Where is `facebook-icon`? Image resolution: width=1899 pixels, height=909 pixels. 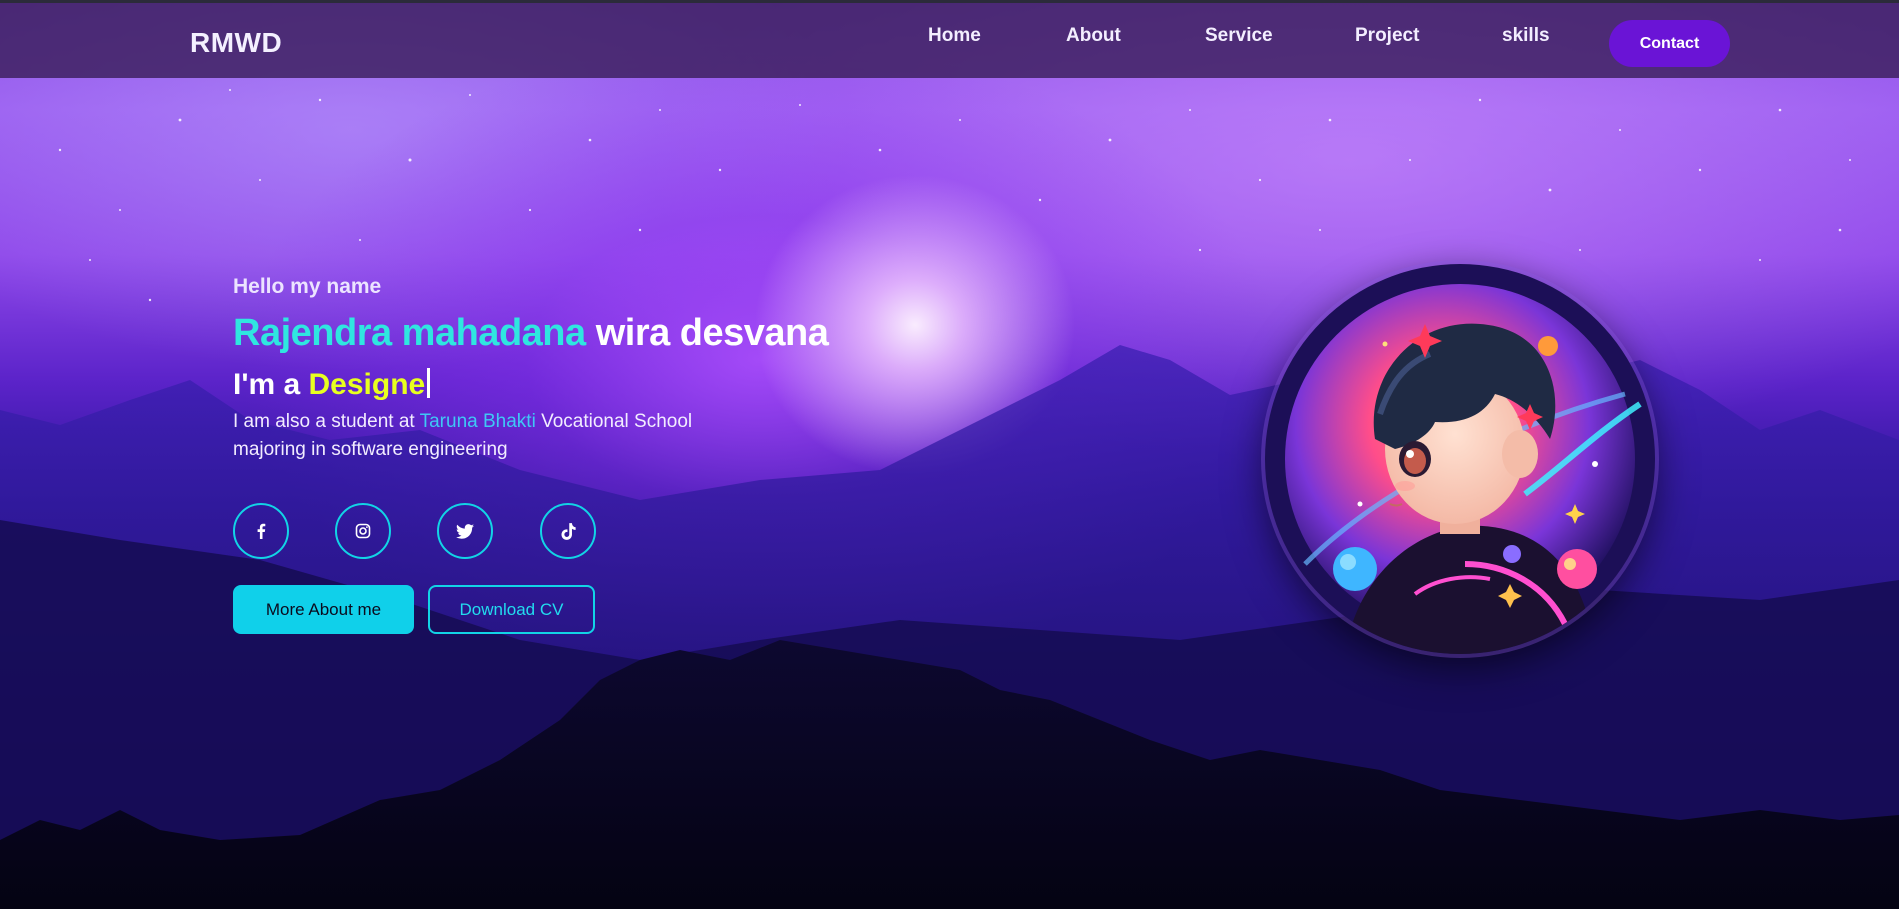 facebook-icon is located at coordinates (261, 531).